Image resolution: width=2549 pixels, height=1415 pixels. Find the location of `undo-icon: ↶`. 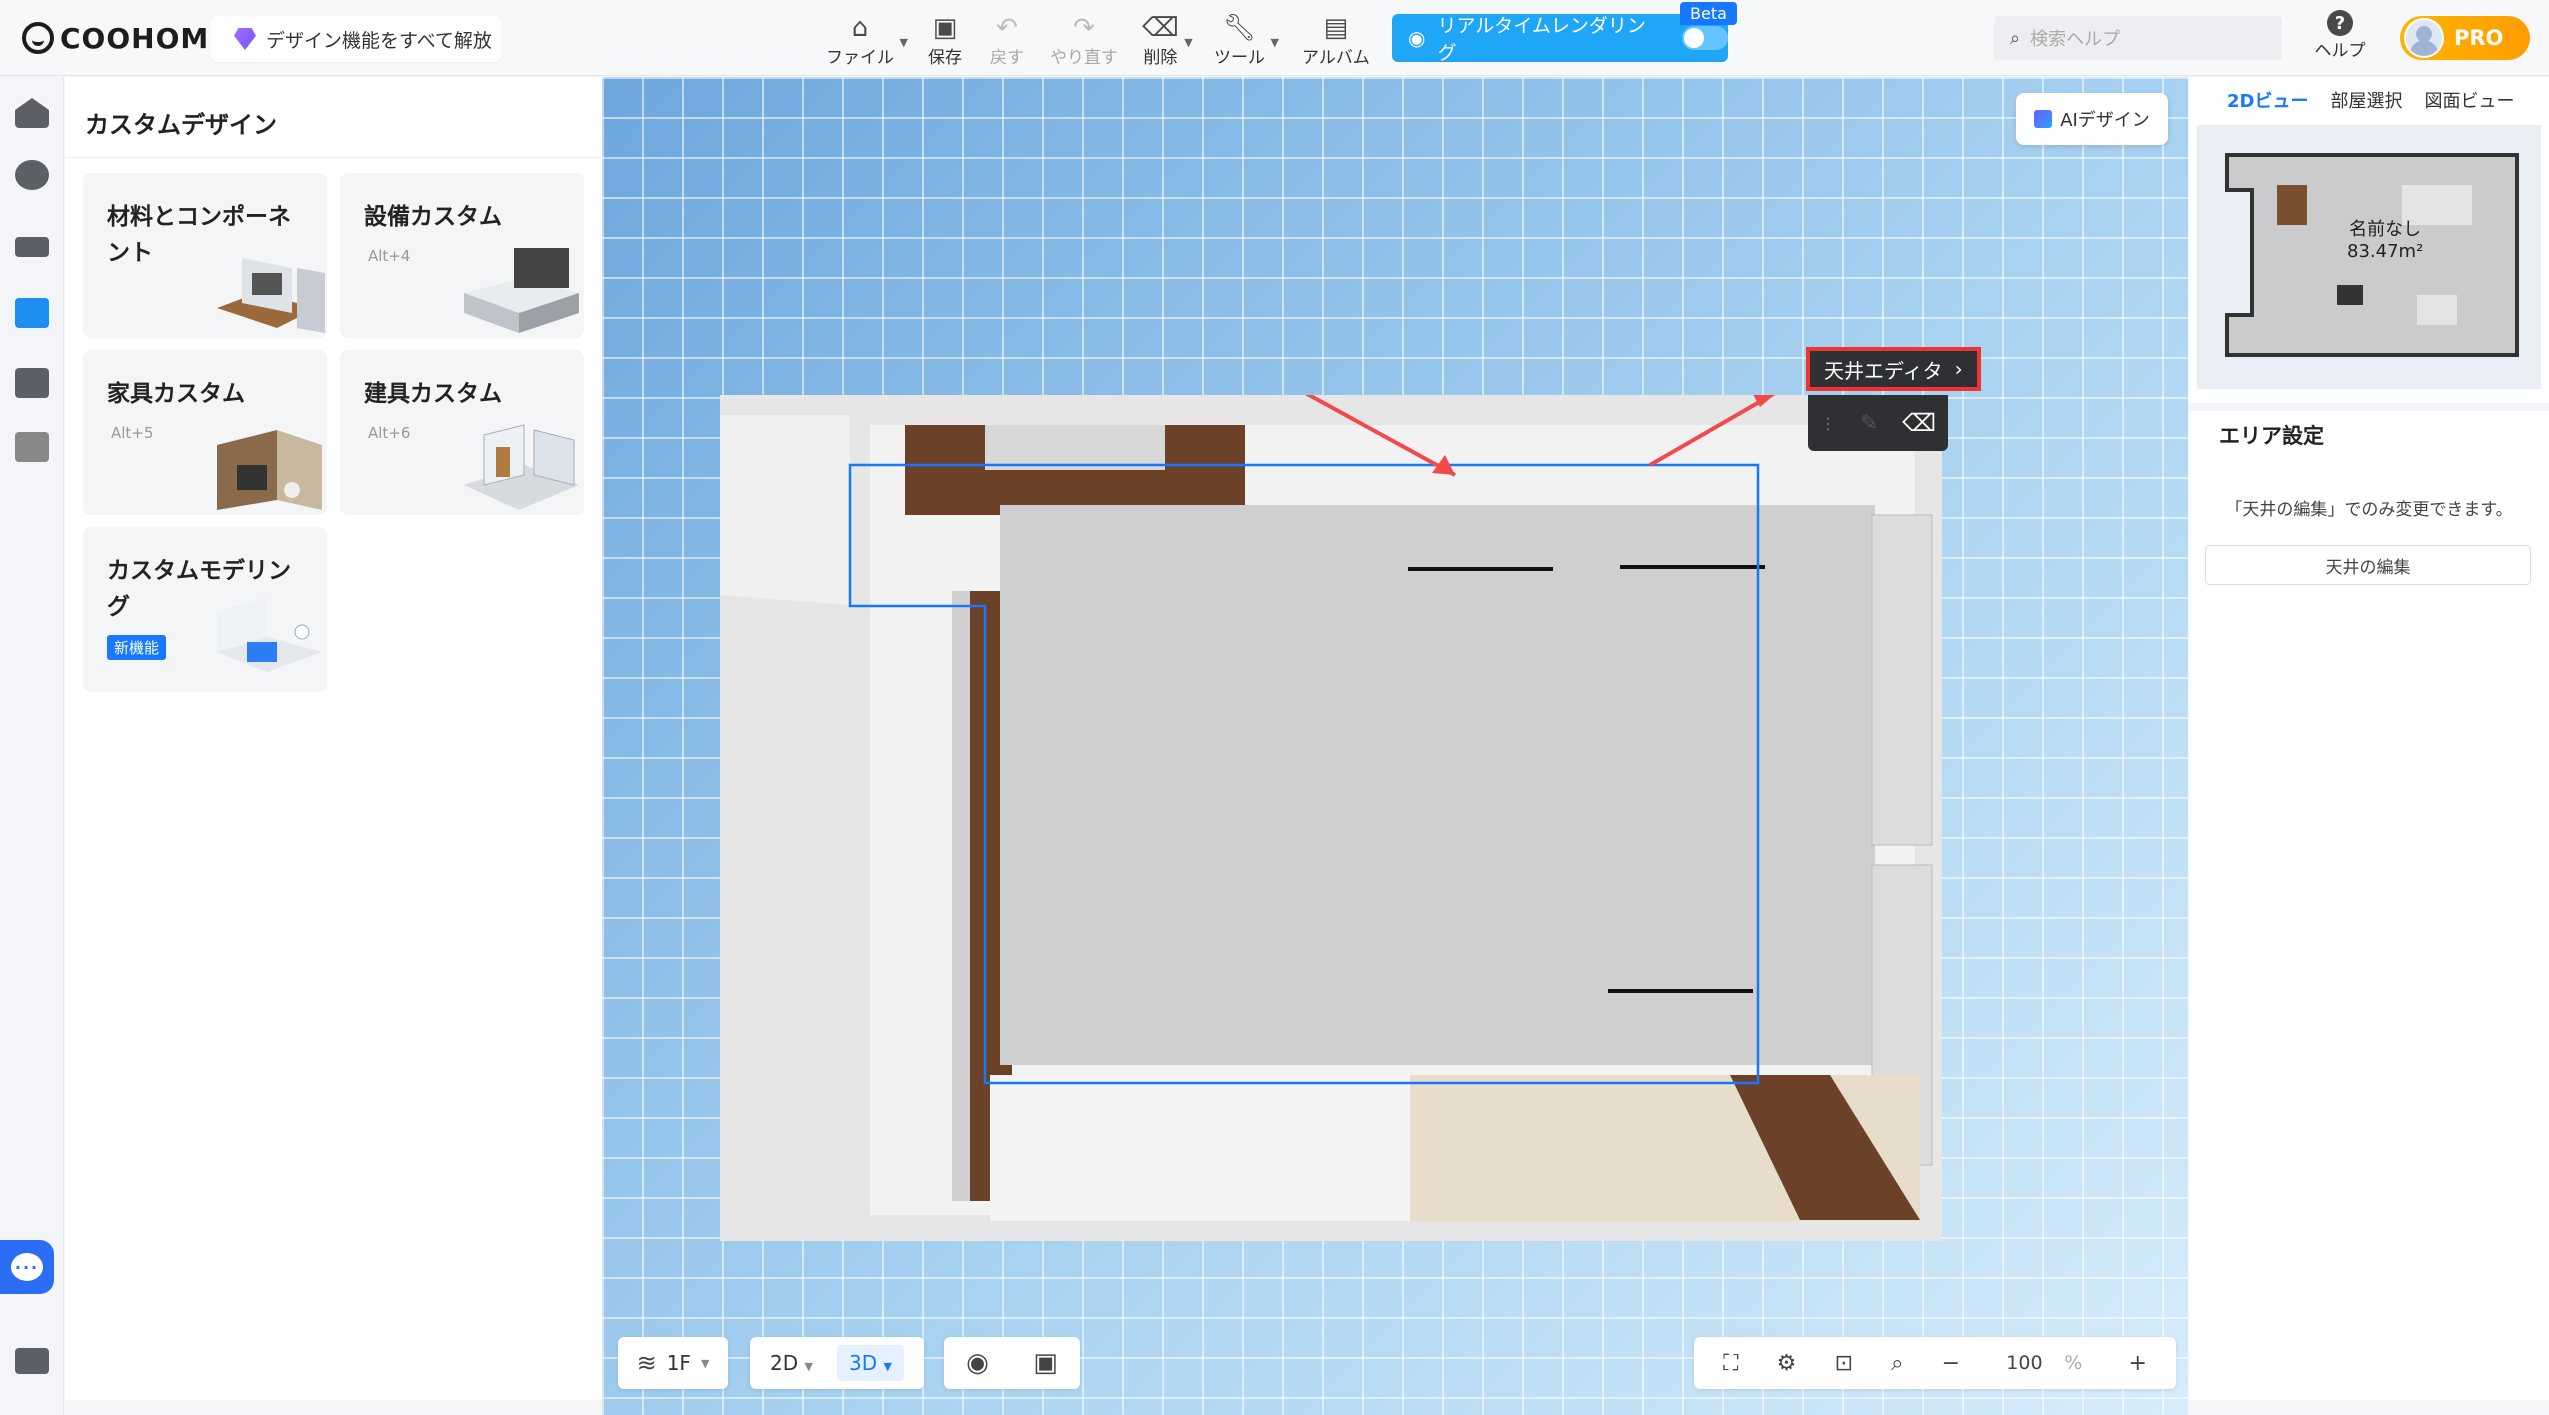

undo-icon: ↶ is located at coordinates (1007, 28).